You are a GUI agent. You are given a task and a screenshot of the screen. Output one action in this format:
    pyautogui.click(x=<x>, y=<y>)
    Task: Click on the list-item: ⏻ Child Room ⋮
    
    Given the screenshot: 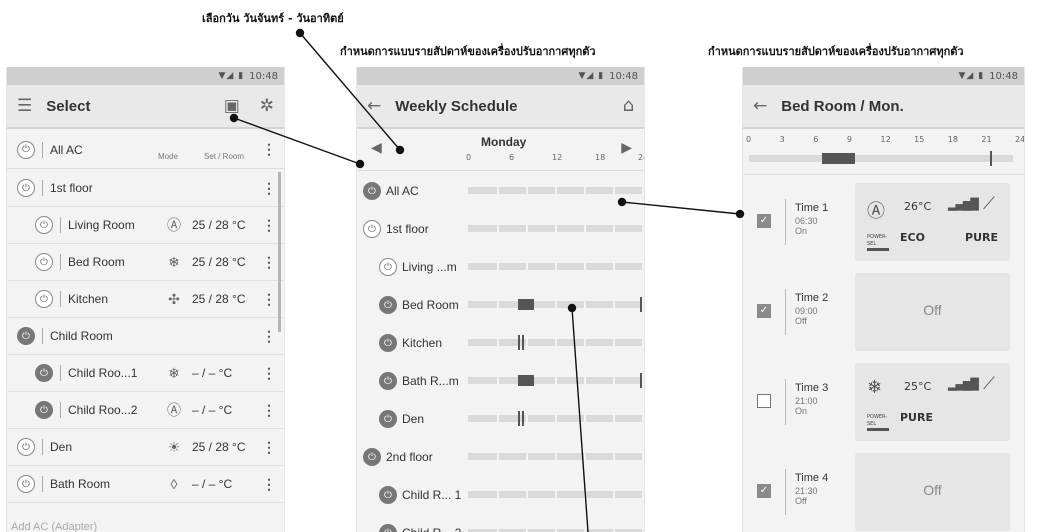 What is the action you would take?
    pyautogui.click(x=145, y=336)
    